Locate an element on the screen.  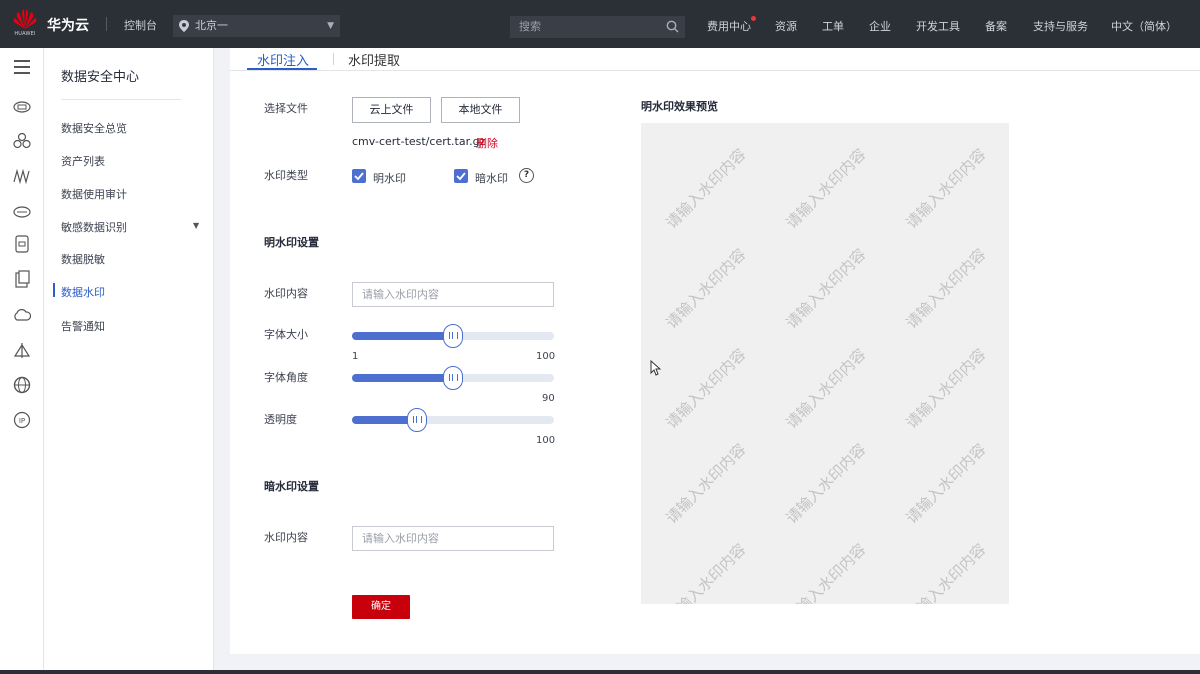
cloud-icon is located at coordinates (22, 315).